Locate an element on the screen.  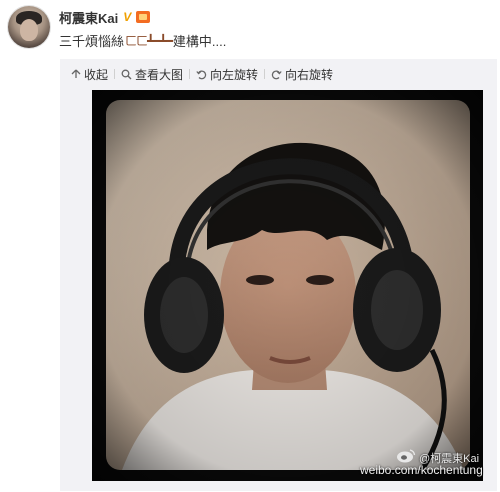
view-large-button: 查看大图 is located at coordinates (152, 74).